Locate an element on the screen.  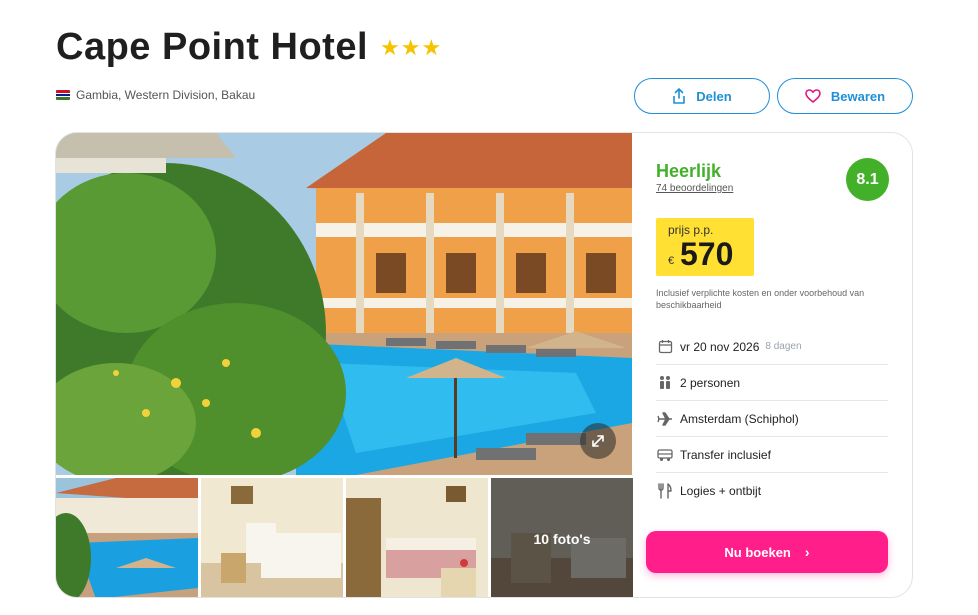
page-title: Cape Point Hotel ★★★ is located at coordinates (249, 47).